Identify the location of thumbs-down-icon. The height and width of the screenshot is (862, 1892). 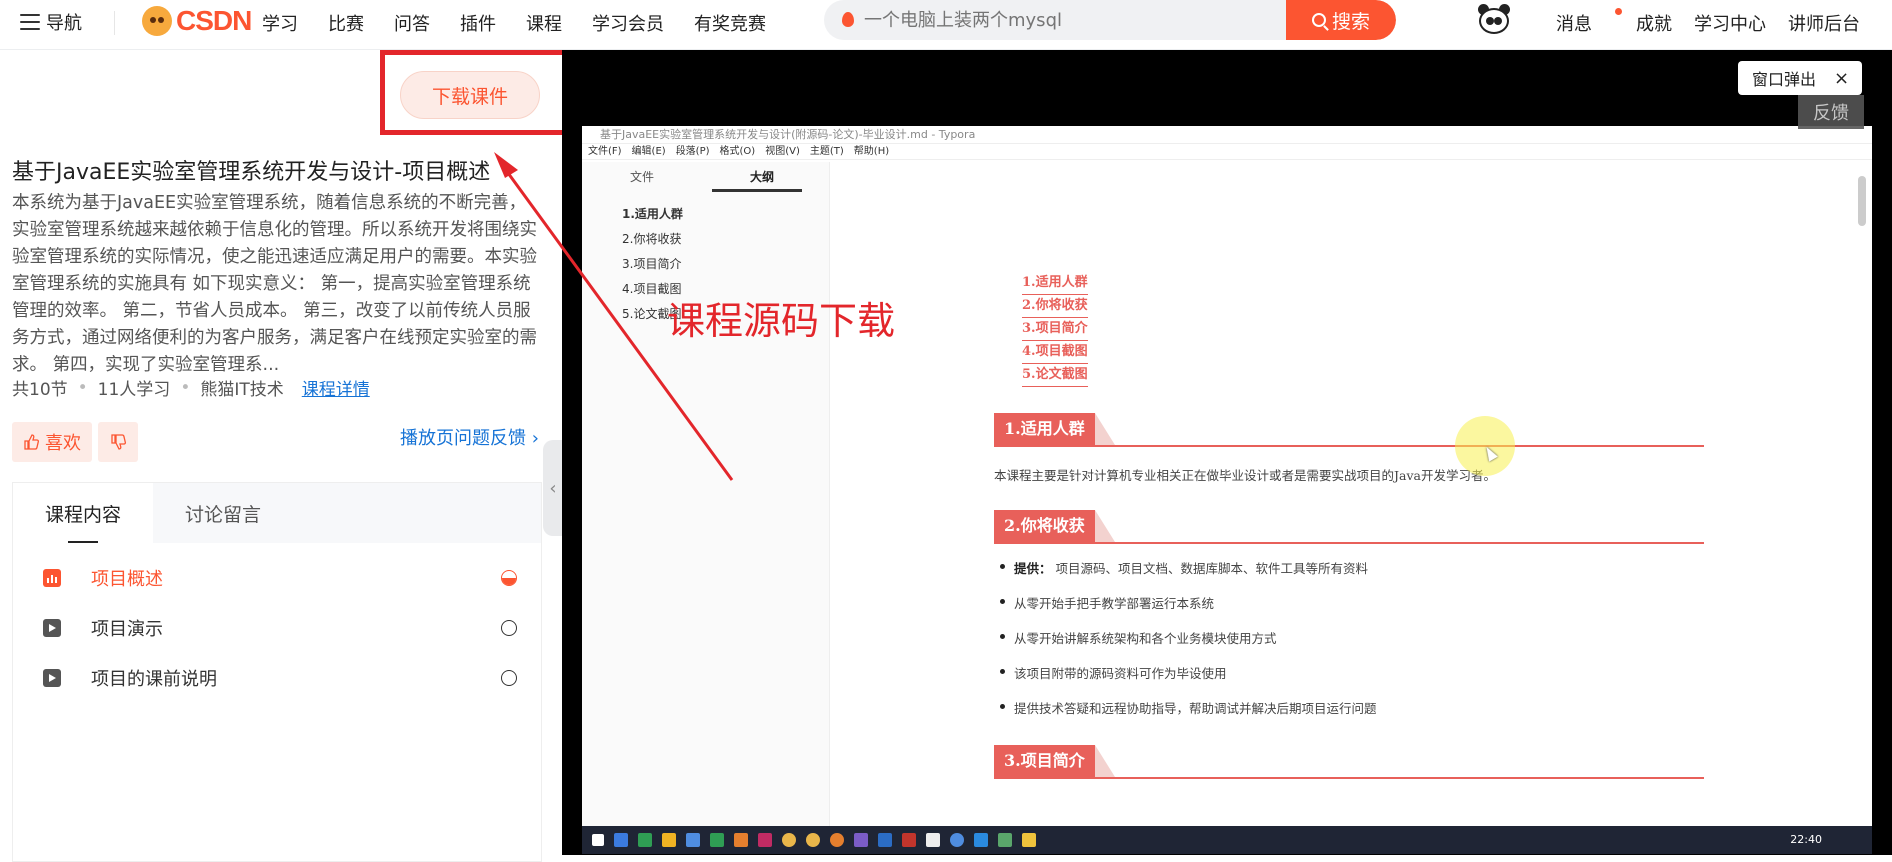
(118, 442).